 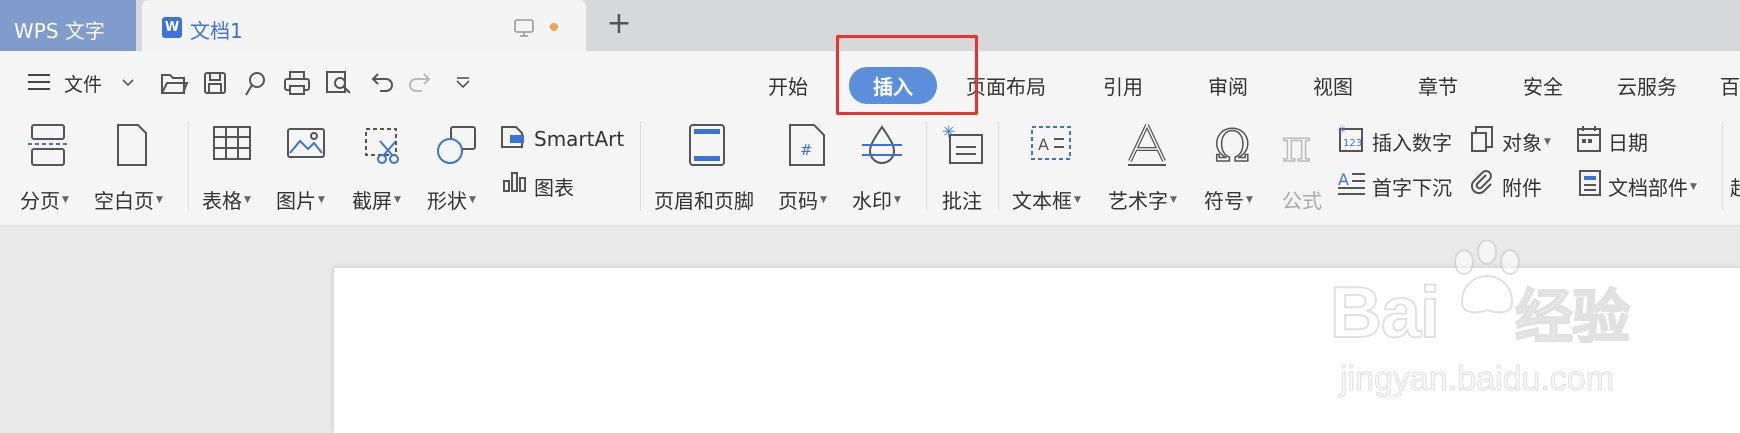 What do you see at coordinates (962, 201) in the screenshot?
I see `comment-label: 批注` at bounding box center [962, 201].